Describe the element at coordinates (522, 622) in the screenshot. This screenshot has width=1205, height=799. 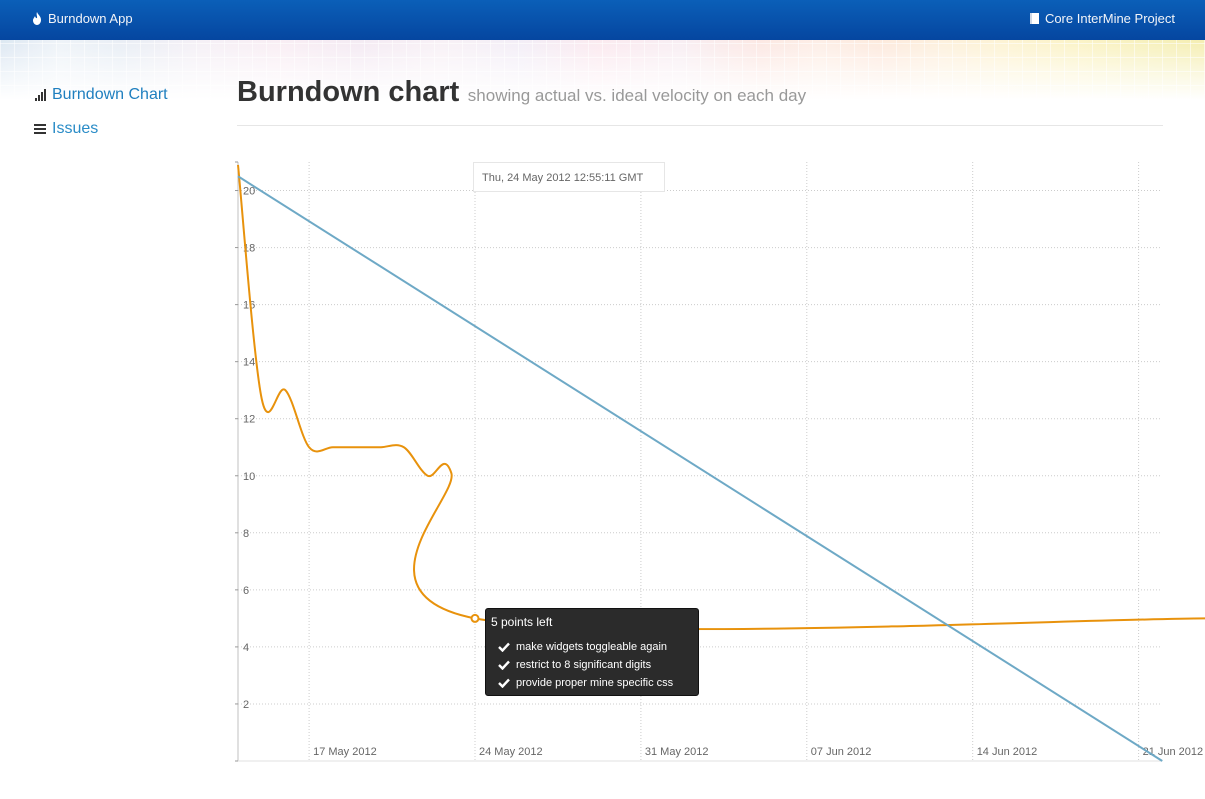
I see `tooltip-title: 5 points left` at that location.